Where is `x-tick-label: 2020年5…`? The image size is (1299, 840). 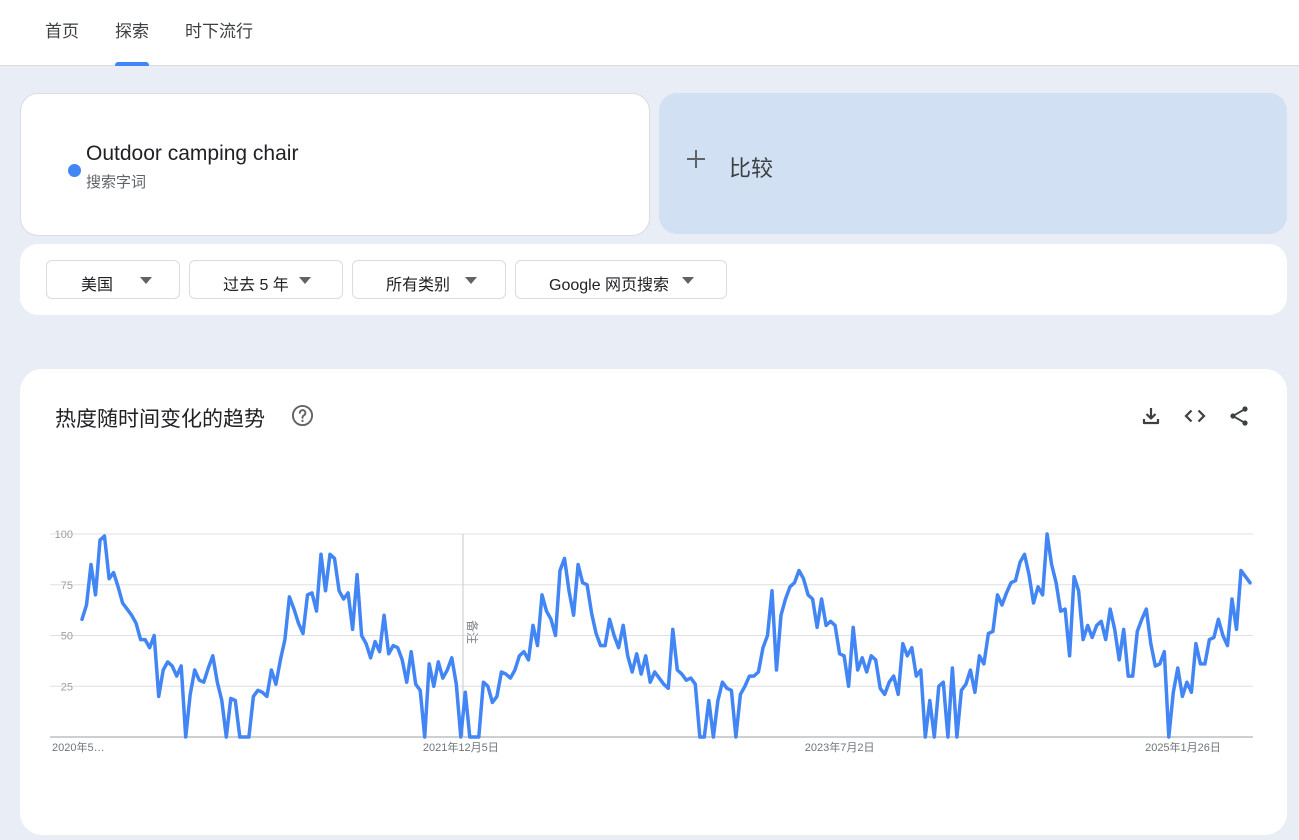
x-tick-label: 2020年5… is located at coordinates (78, 747).